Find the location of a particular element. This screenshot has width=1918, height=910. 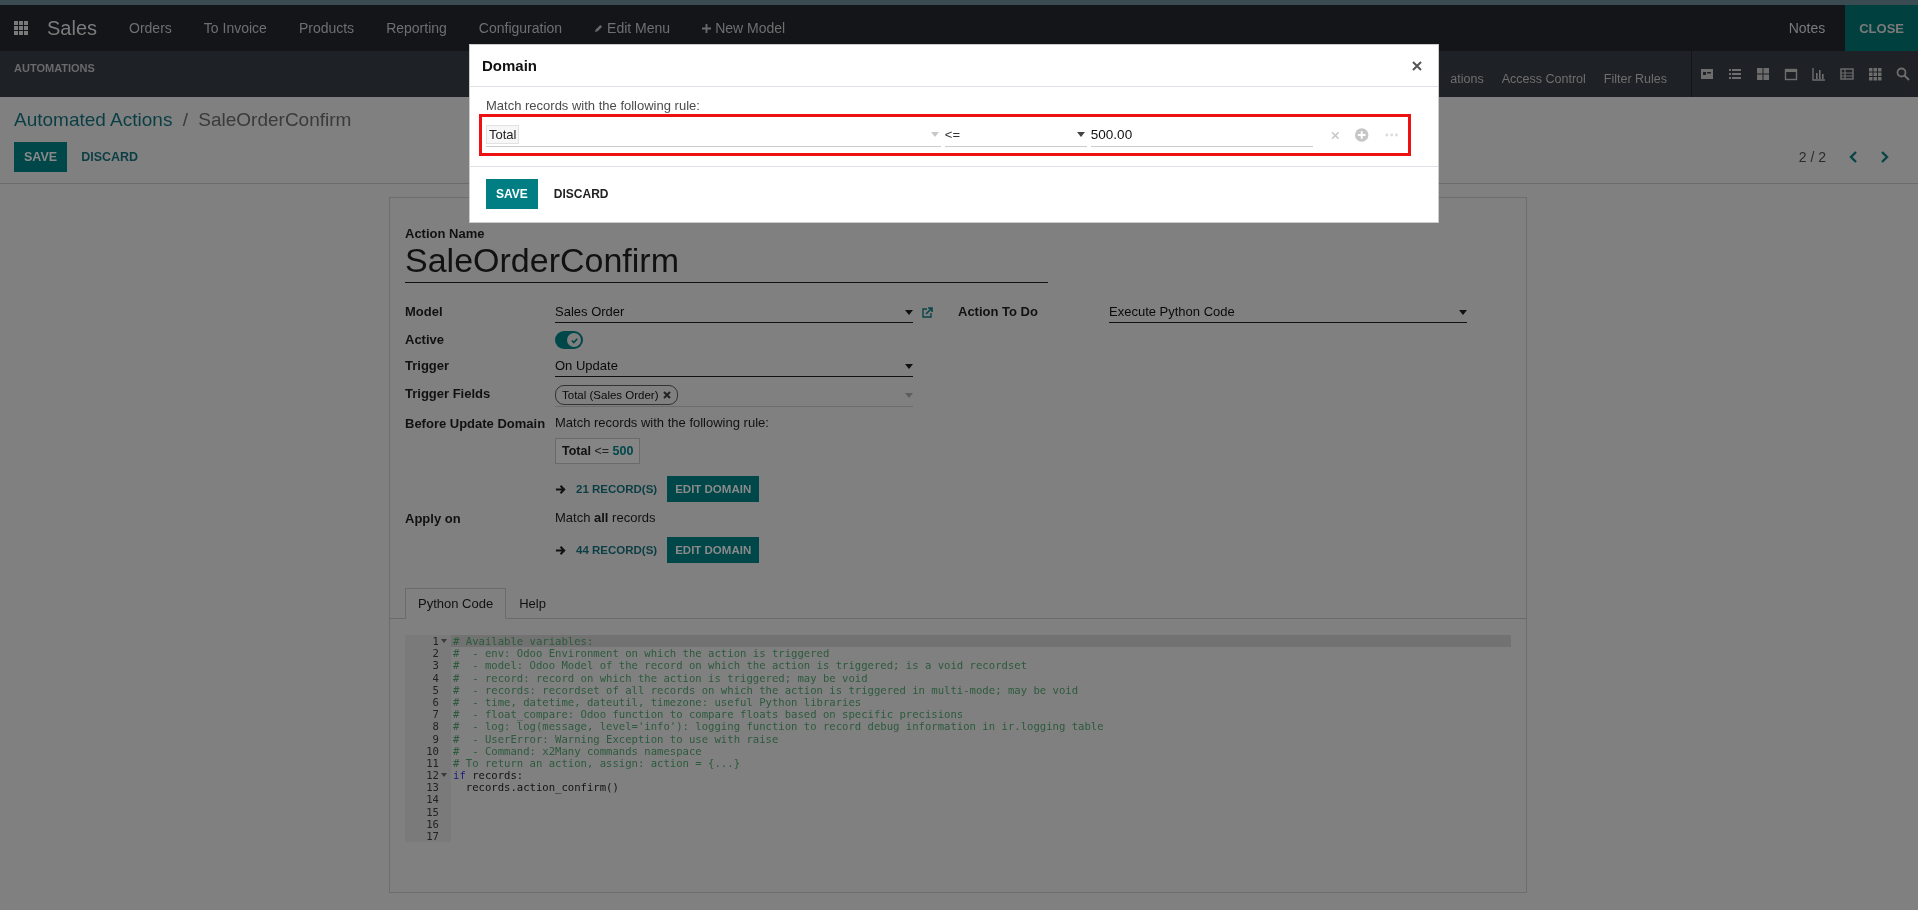

pager-value: 2 / 2 is located at coordinates (1812, 157).